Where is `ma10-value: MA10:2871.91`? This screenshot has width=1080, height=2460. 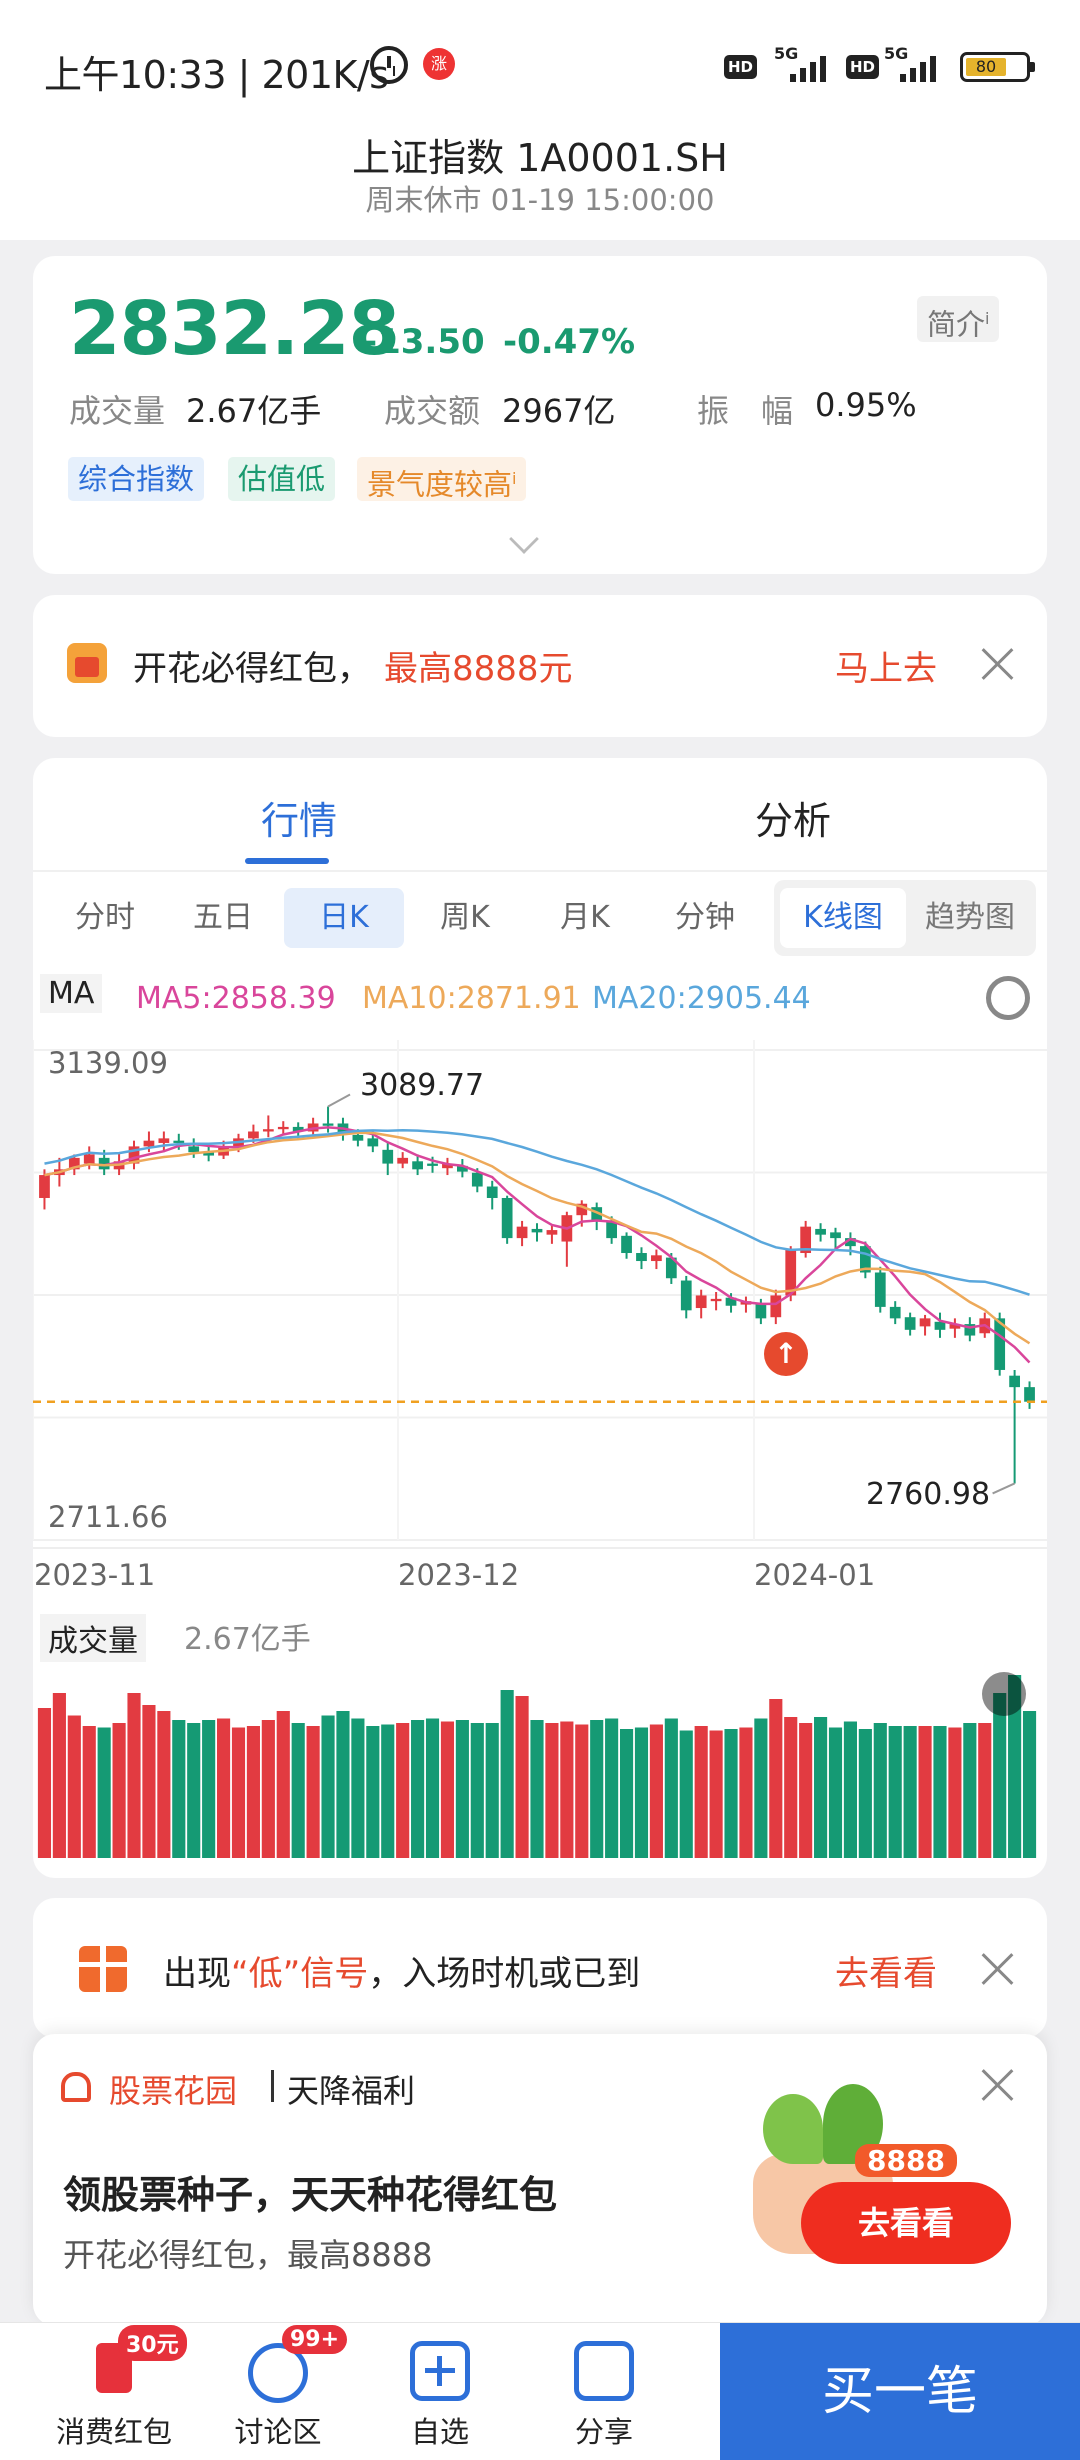
ma10-value: MA10:2871.91 is located at coordinates (471, 998).